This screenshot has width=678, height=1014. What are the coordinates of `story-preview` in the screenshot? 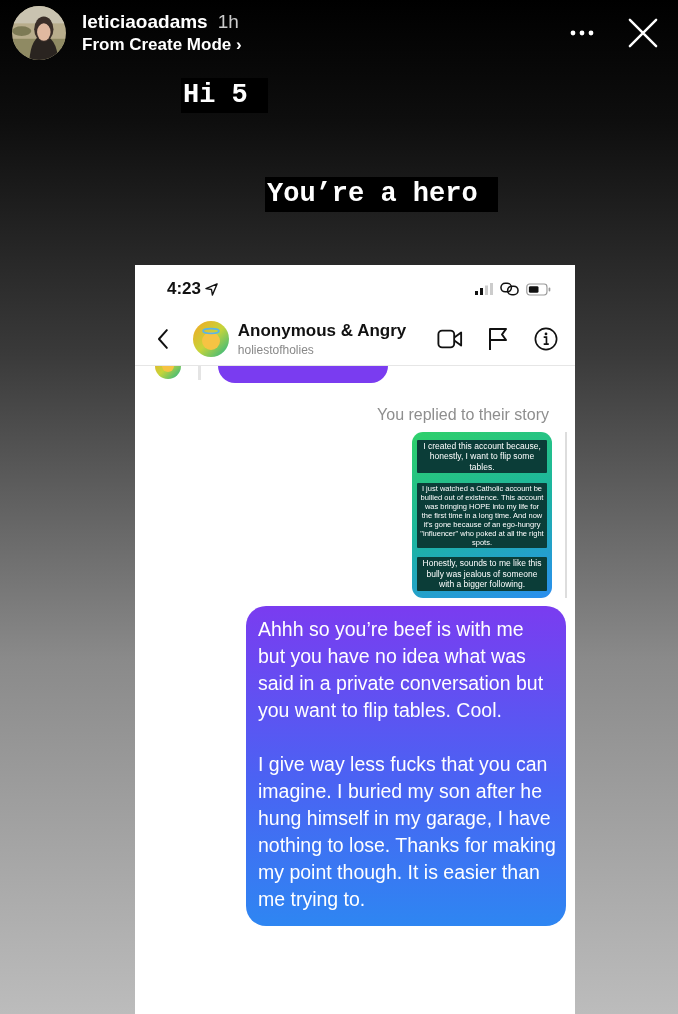 It's located at (482, 515).